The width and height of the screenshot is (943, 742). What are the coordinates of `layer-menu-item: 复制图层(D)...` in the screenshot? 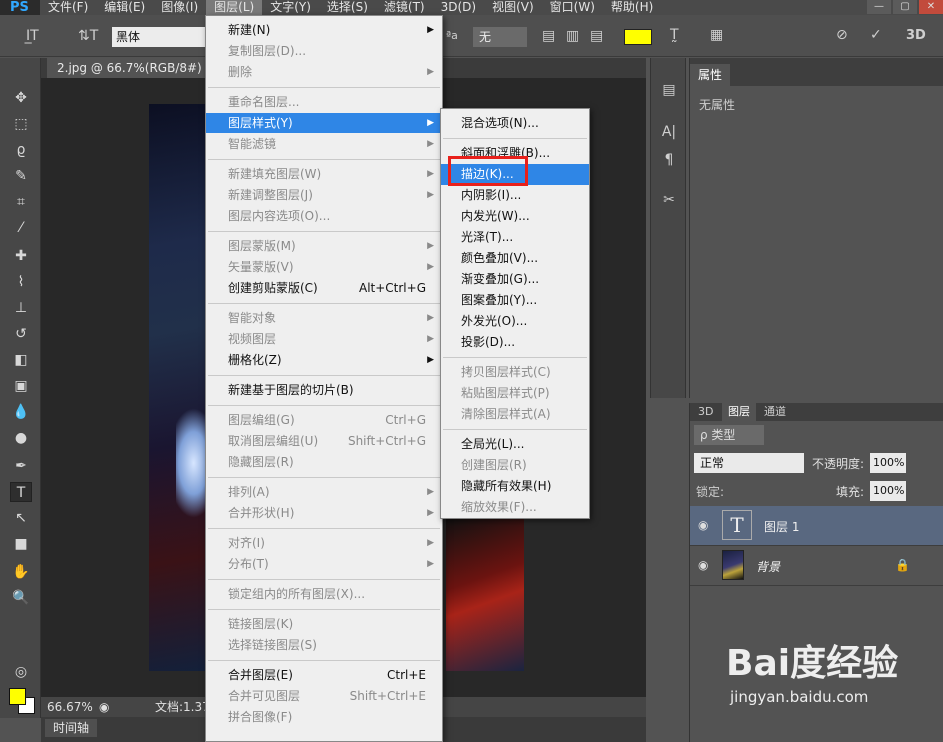 It's located at (324, 51).